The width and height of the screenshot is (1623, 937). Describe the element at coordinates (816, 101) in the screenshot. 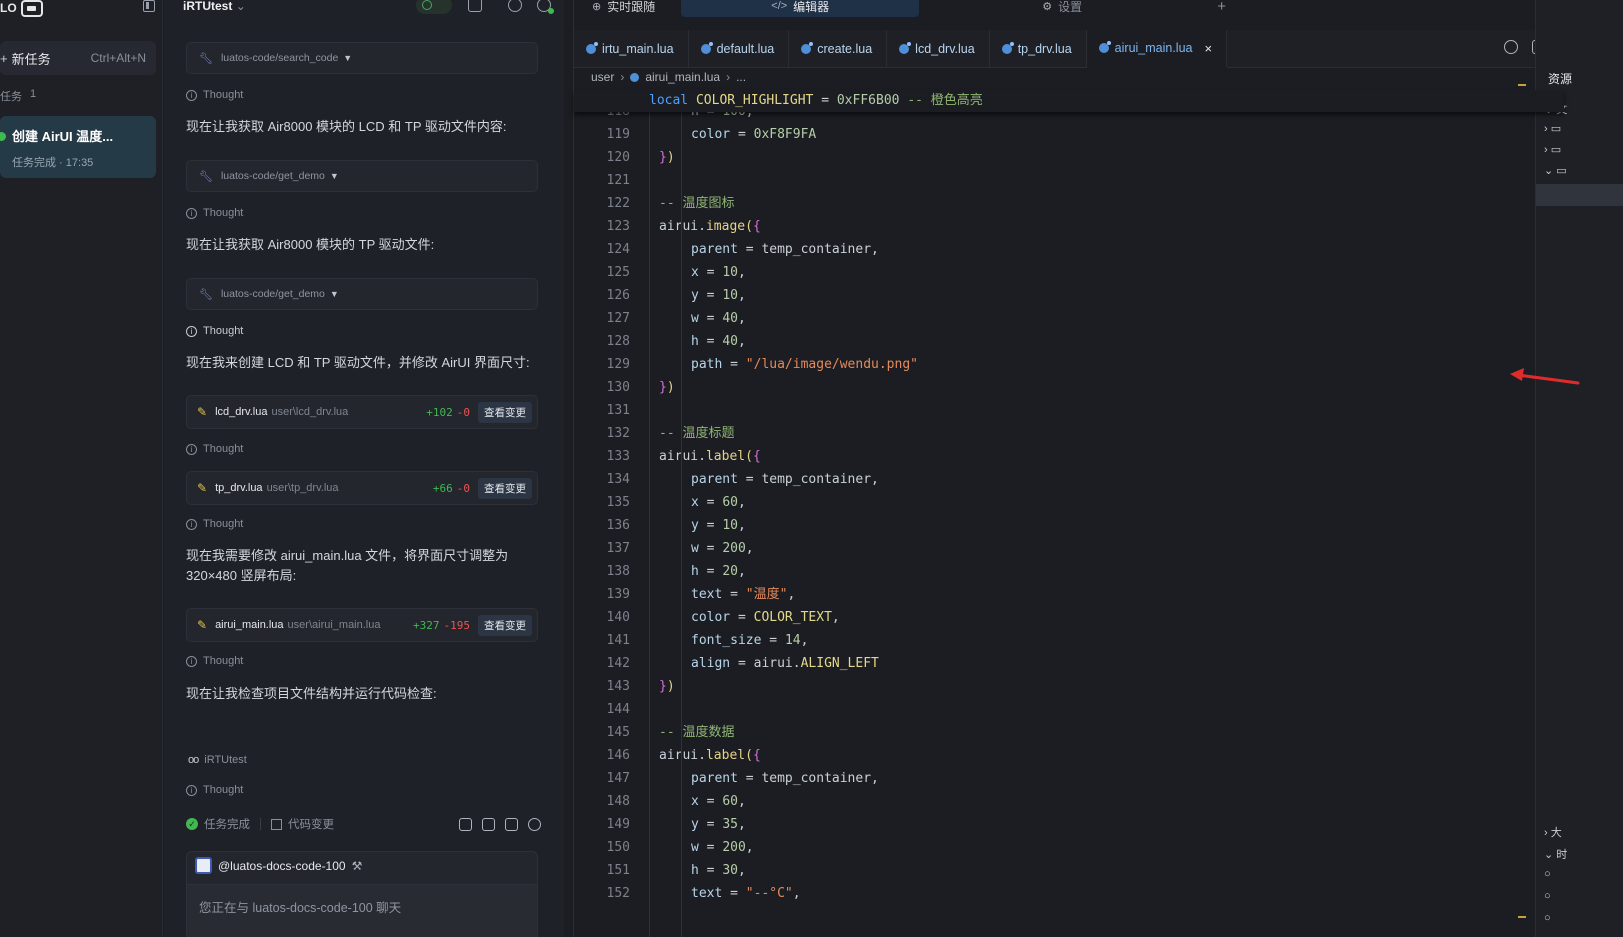

I see `sticky-code: local COLOR_HIGHLIGHT = 0xFF6B00 -- 橙色高亮` at that location.